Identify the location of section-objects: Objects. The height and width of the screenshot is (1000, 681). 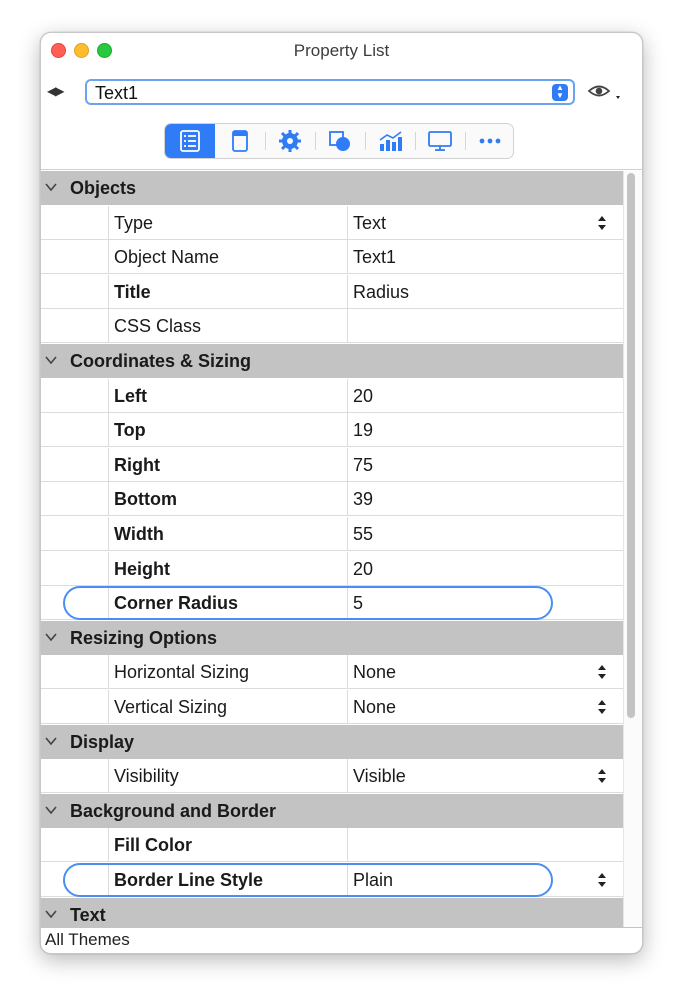
(332, 188).